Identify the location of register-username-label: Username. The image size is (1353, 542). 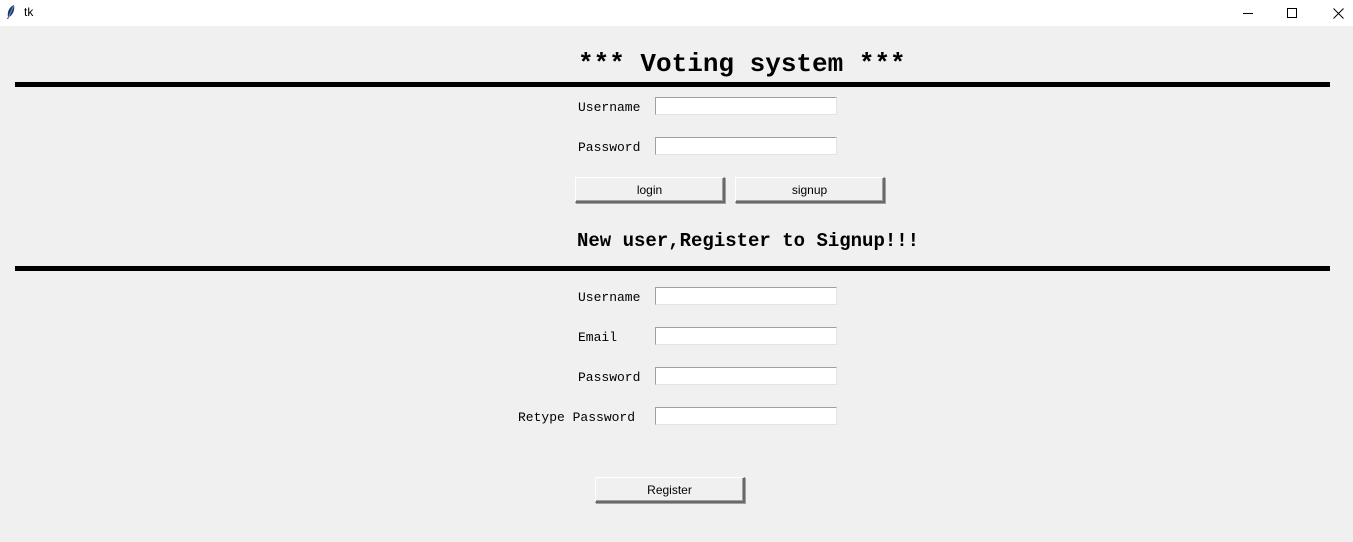
(609, 297).